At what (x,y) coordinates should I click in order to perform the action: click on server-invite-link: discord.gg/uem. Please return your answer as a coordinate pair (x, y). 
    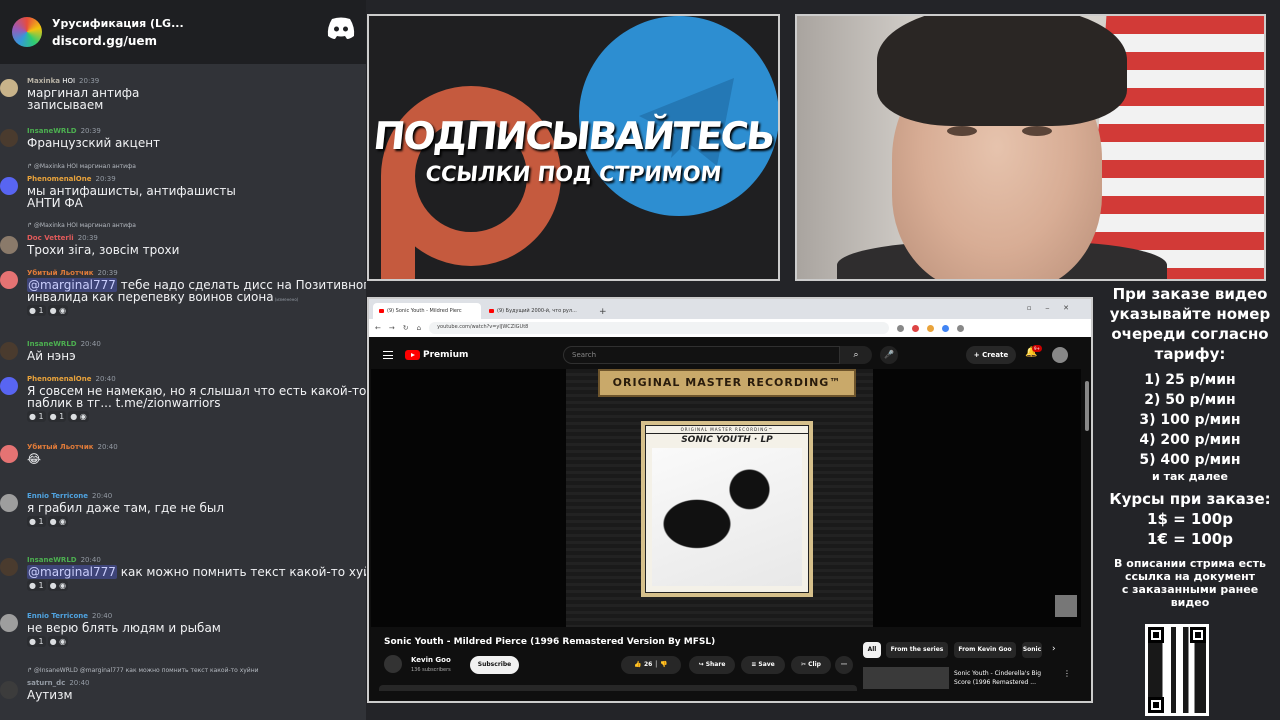
    Looking at the image, I should click on (118, 41).